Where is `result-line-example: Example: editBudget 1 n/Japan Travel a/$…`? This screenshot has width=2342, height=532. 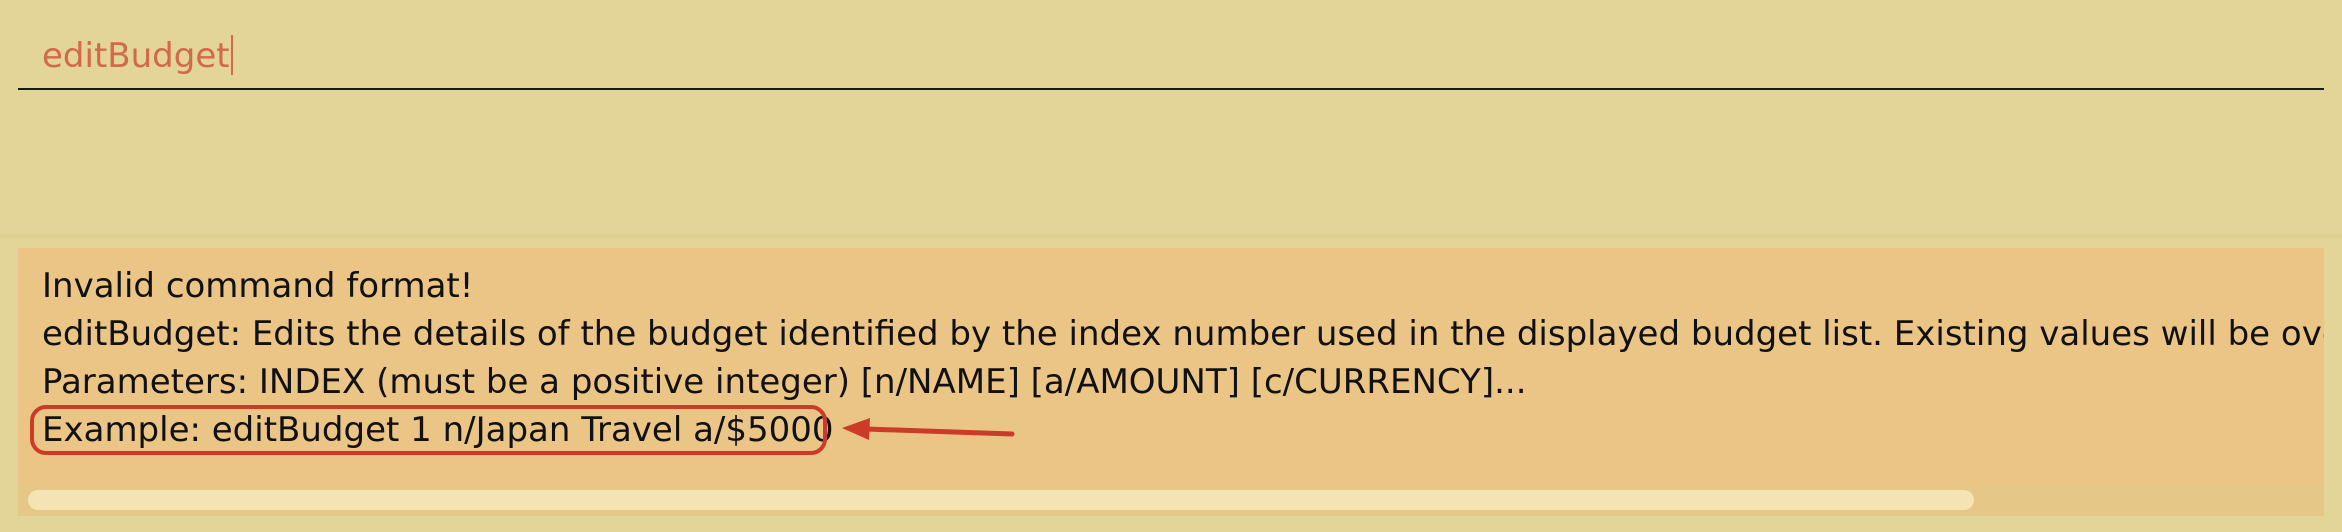
result-line-example: Example: editBudget 1 n/Japan Travel a/$… is located at coordinates (438, 430).